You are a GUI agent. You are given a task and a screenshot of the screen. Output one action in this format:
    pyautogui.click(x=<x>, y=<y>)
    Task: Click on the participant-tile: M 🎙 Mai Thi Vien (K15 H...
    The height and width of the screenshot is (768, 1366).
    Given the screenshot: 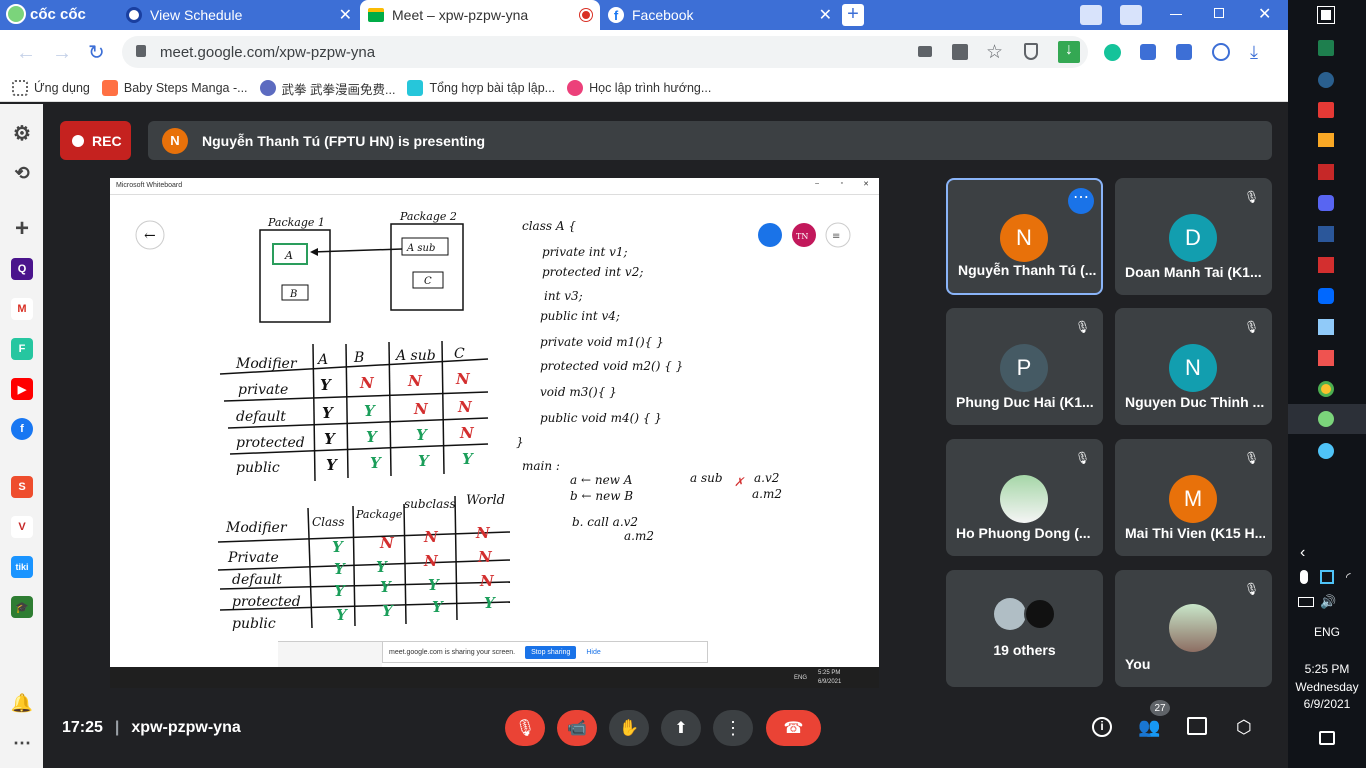 What is the action you would take?
    pyautogui.click(x=1193, y=497)
    